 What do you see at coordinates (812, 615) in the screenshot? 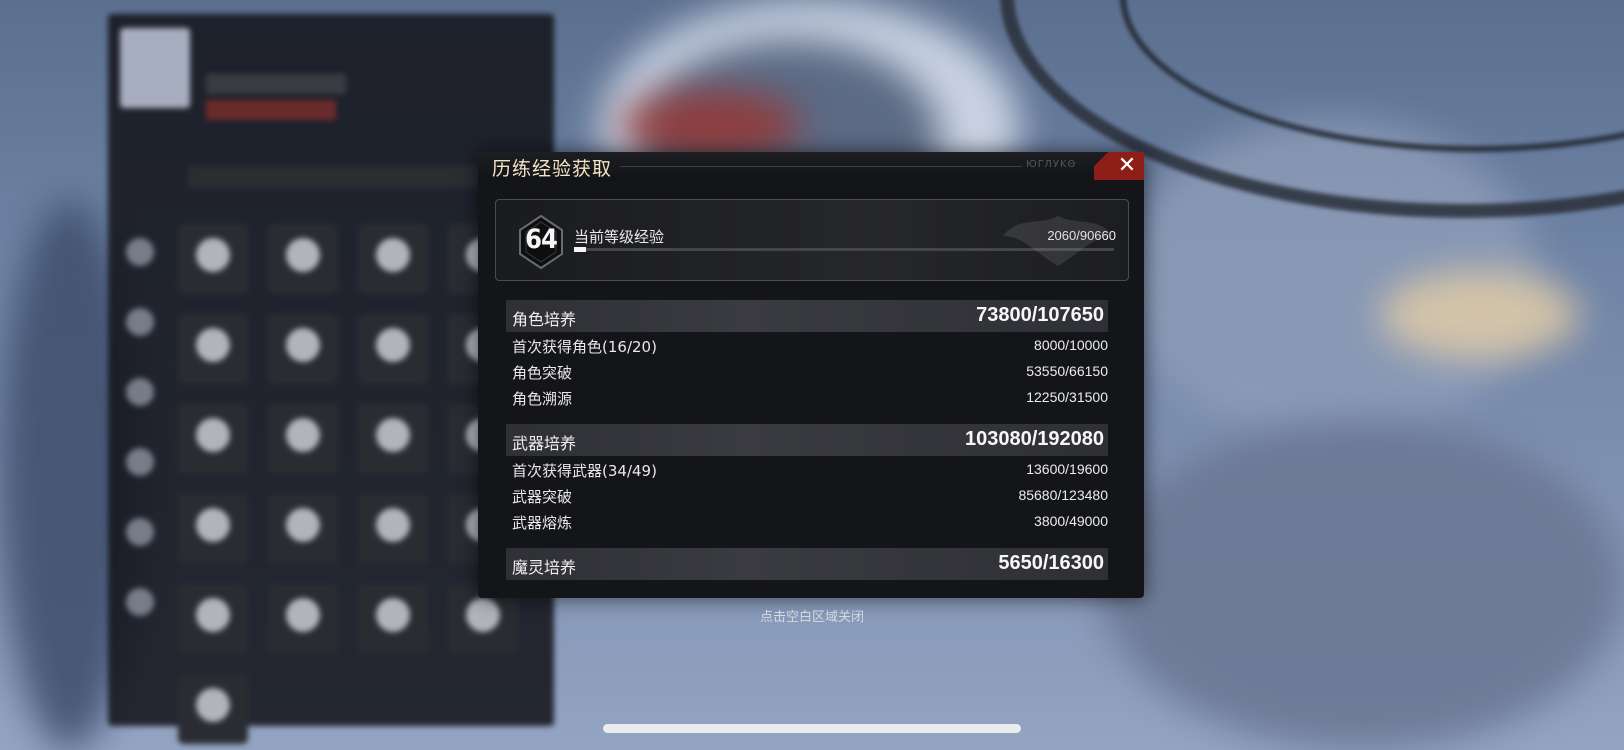
I see `close-hint: 点击空白区域关闭` at bounding box center [812, 615].